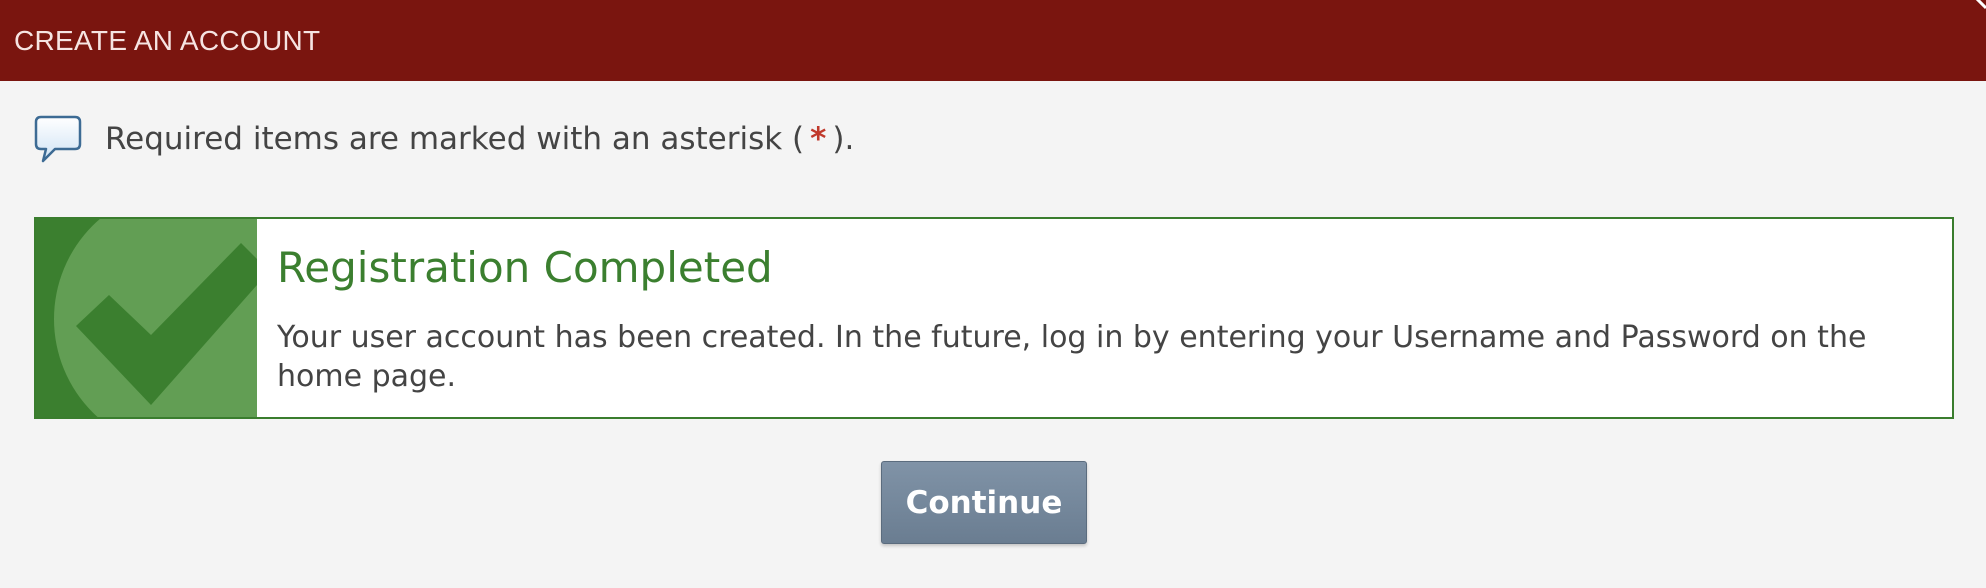 This screenshot has width=1986, height=588. Describe the element at coordinates (58, 139) in the screenshot. I see `speech-bubble-icon` at that location.